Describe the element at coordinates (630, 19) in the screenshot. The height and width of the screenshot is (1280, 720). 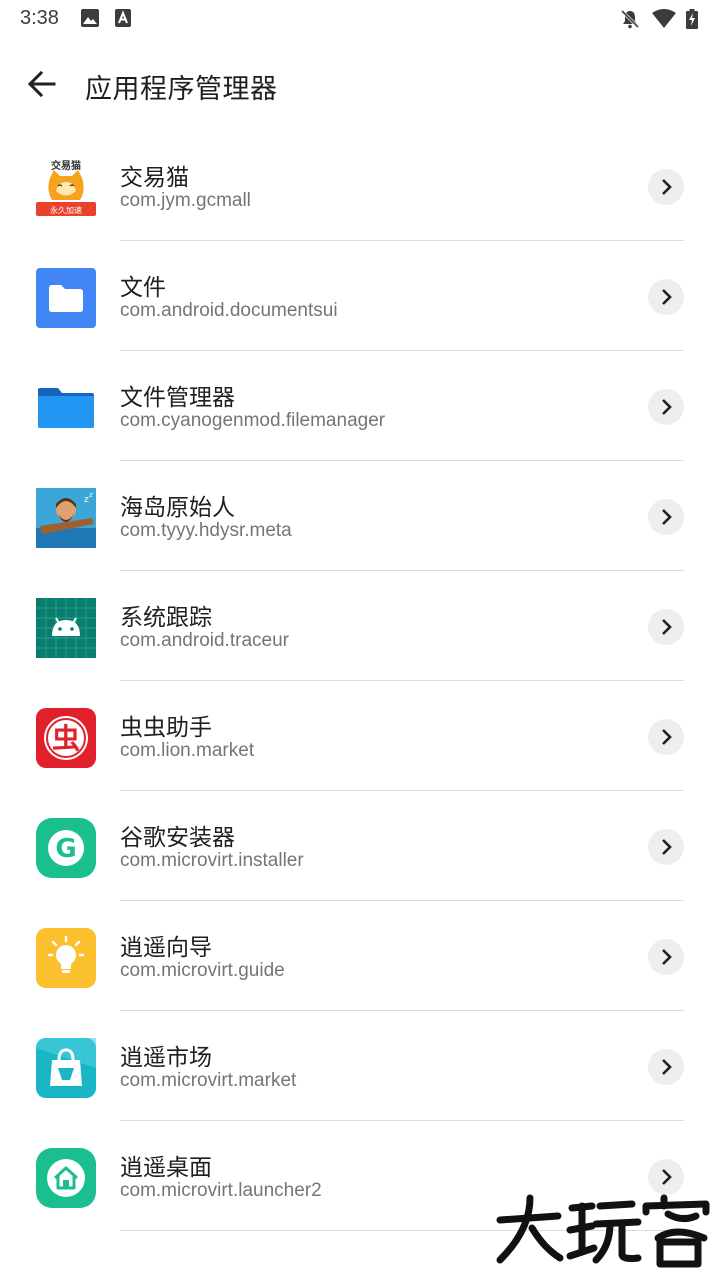
I see `notifications-off-icon` at that location.